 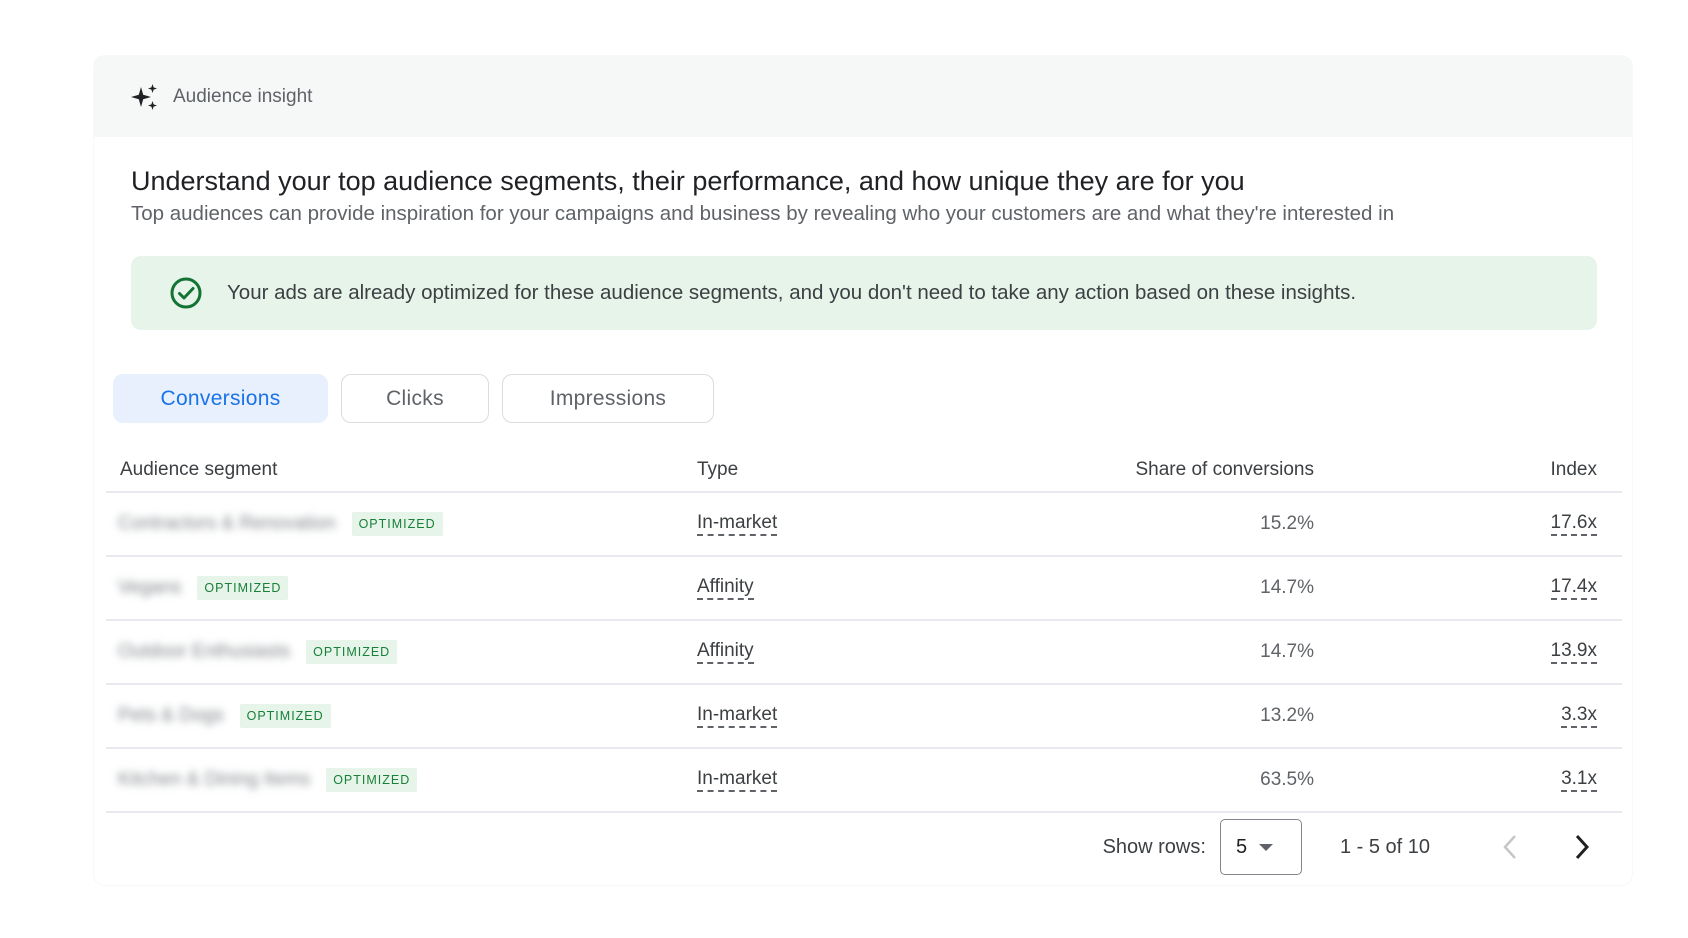 I want to click on card-header: Audience insight, so click(x=863, y=96).